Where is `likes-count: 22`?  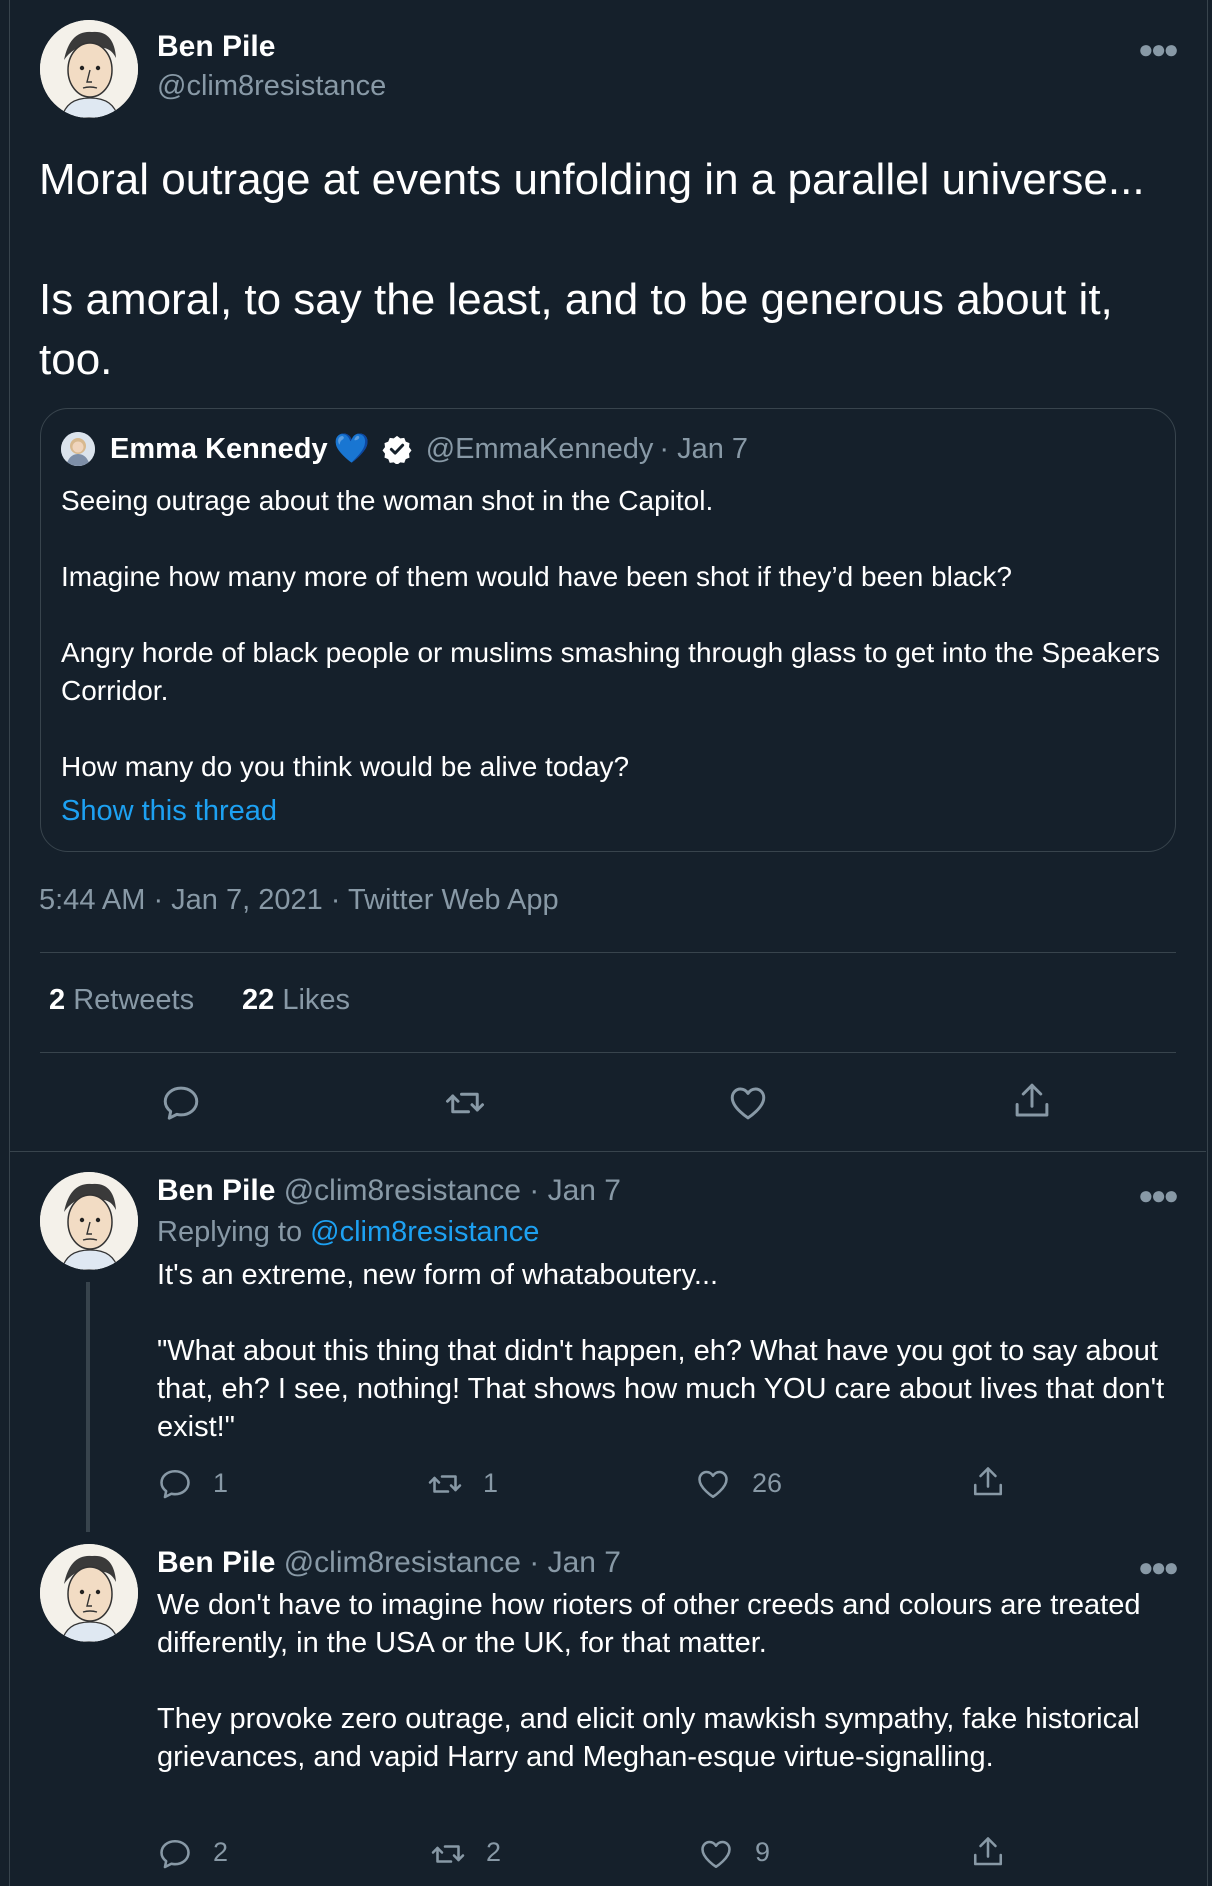 likes-count: 22 is located at coordinates (258, 1000).